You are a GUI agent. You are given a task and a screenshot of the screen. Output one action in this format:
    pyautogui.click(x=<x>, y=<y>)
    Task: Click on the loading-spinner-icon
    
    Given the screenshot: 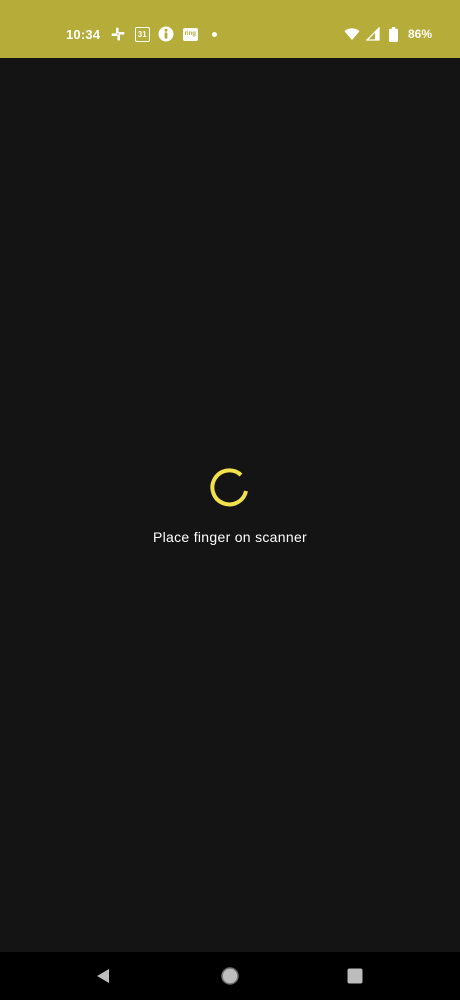 What is the action you would take?
    pyautogui.click(x=229, y=487)
    